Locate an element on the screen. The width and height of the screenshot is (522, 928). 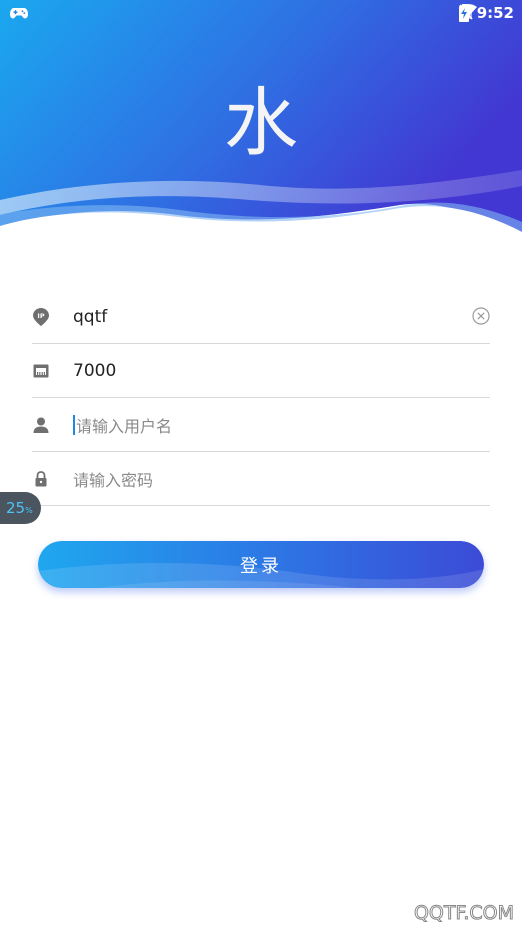
clear-icon is located at coordinates (481, 316).